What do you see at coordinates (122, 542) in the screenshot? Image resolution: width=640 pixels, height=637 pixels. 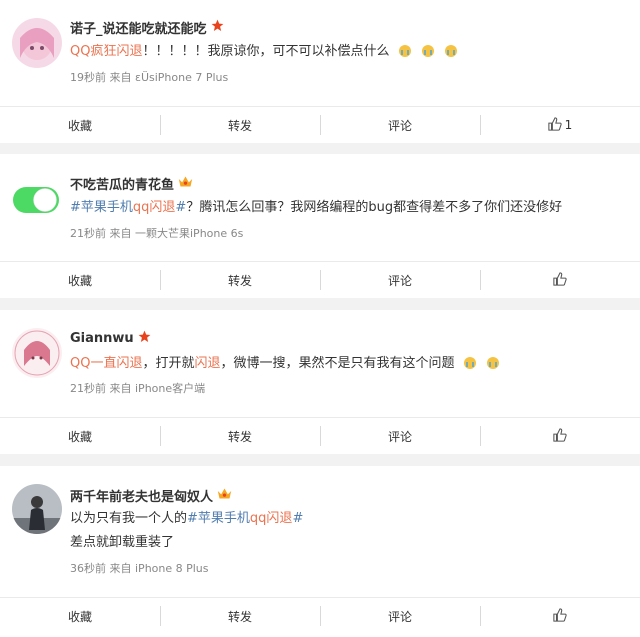 I see `comment-text-line2: 差点就卸载重装了` at bounding box center [122, 542].